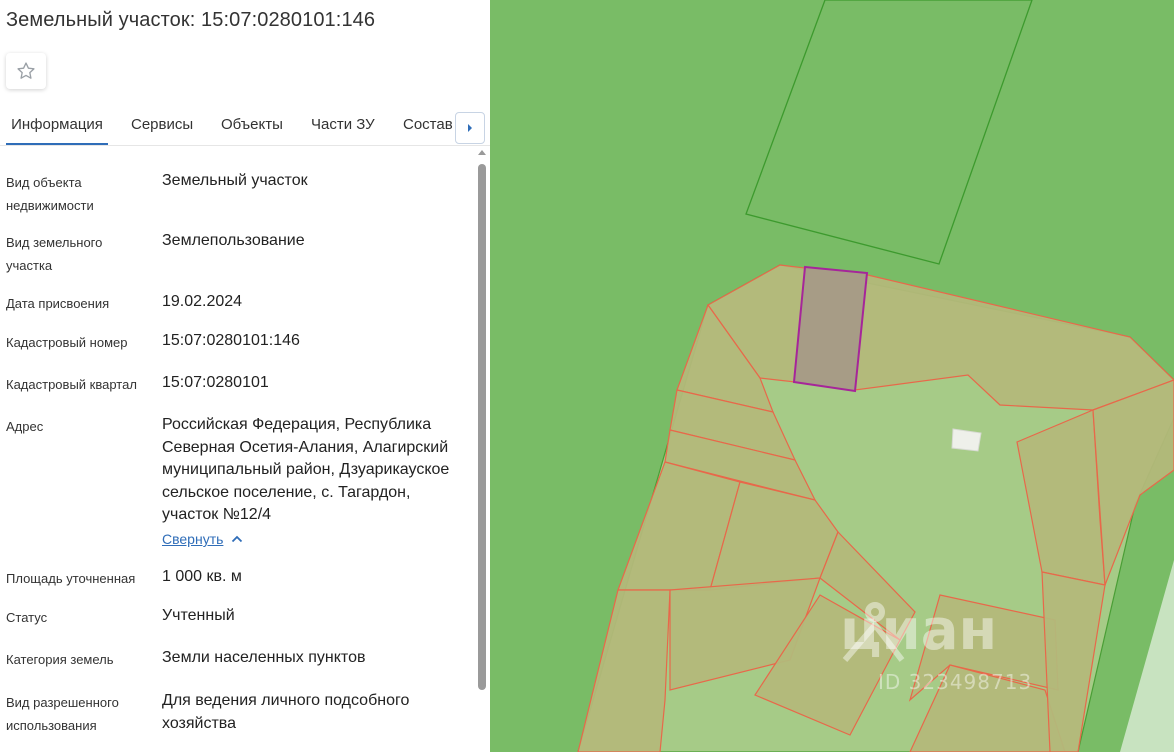  I want to click on label-permitted-use: Вид разрешенного использования, so click(62, 714).